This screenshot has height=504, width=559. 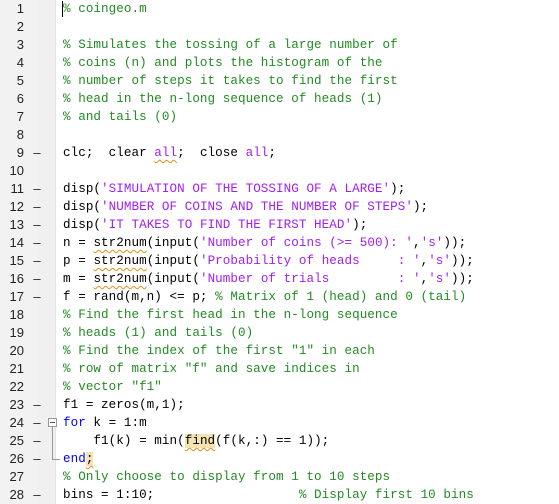 What do you see at coordinates (215, 225) in the screenshot?
I see `code-text: disp('IT TAKES TO FIND THE FIRST HEAD');` at bounding box center [215, 225].